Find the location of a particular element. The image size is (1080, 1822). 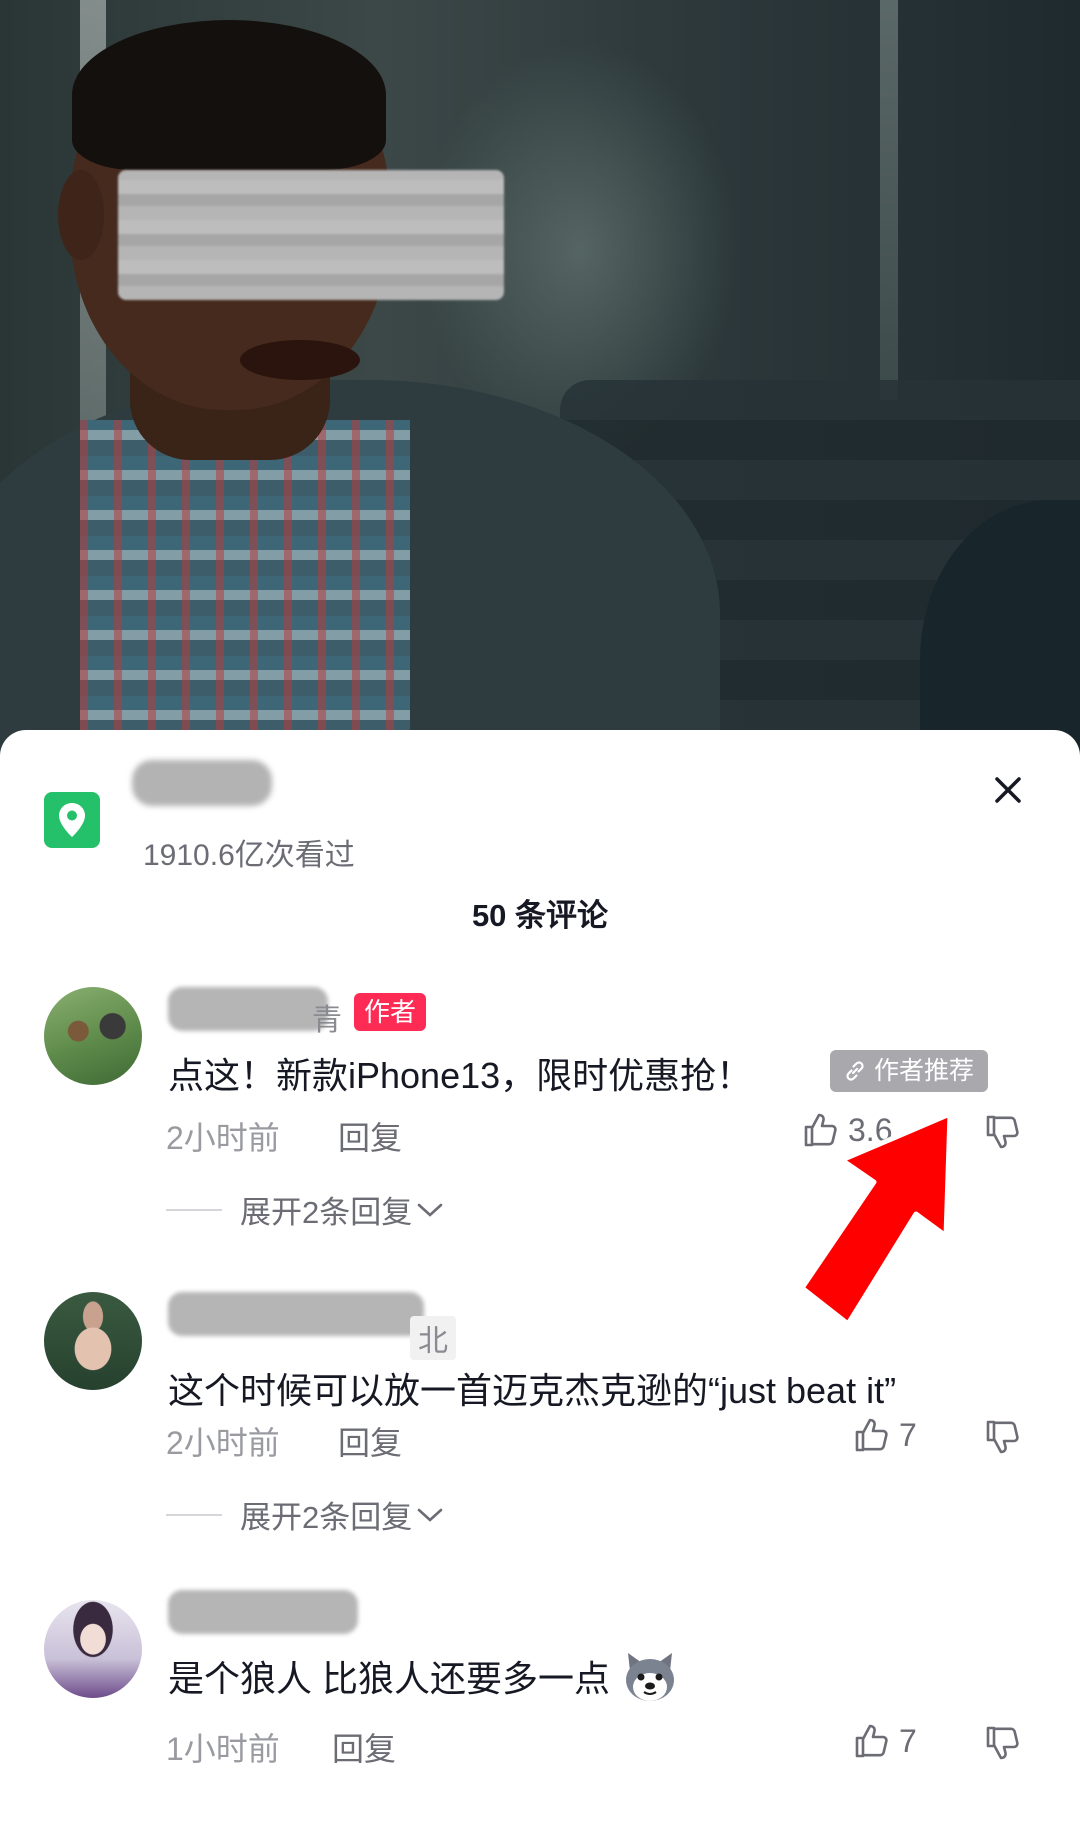

author-badge: 作者 is located at coordinates (390, 1012).